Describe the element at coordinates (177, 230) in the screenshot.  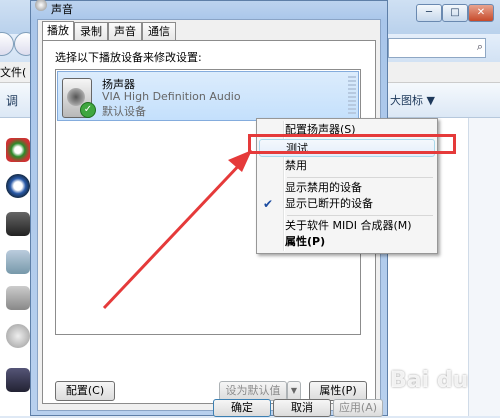
I see `annotation-arrow` at that location.